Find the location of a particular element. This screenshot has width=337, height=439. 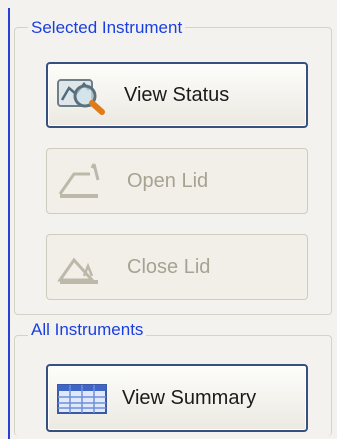

selected-instrument-legend: Selected Instrument is located at coordinates (107, 28).